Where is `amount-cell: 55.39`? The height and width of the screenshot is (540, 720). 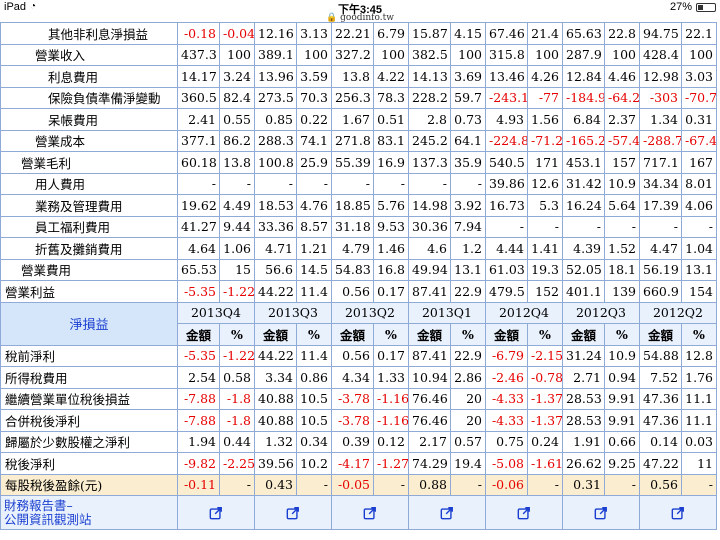
amount-cell: 55.39 is located at coordinates (352, 162).